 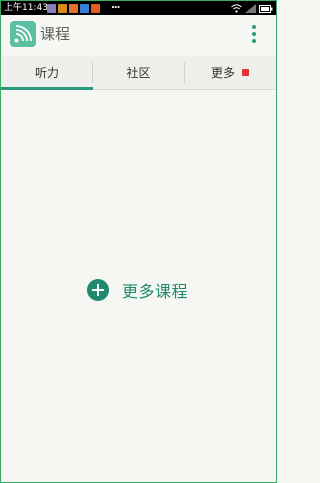 I want to click on wifi-icon, so click(x=236, y=8).